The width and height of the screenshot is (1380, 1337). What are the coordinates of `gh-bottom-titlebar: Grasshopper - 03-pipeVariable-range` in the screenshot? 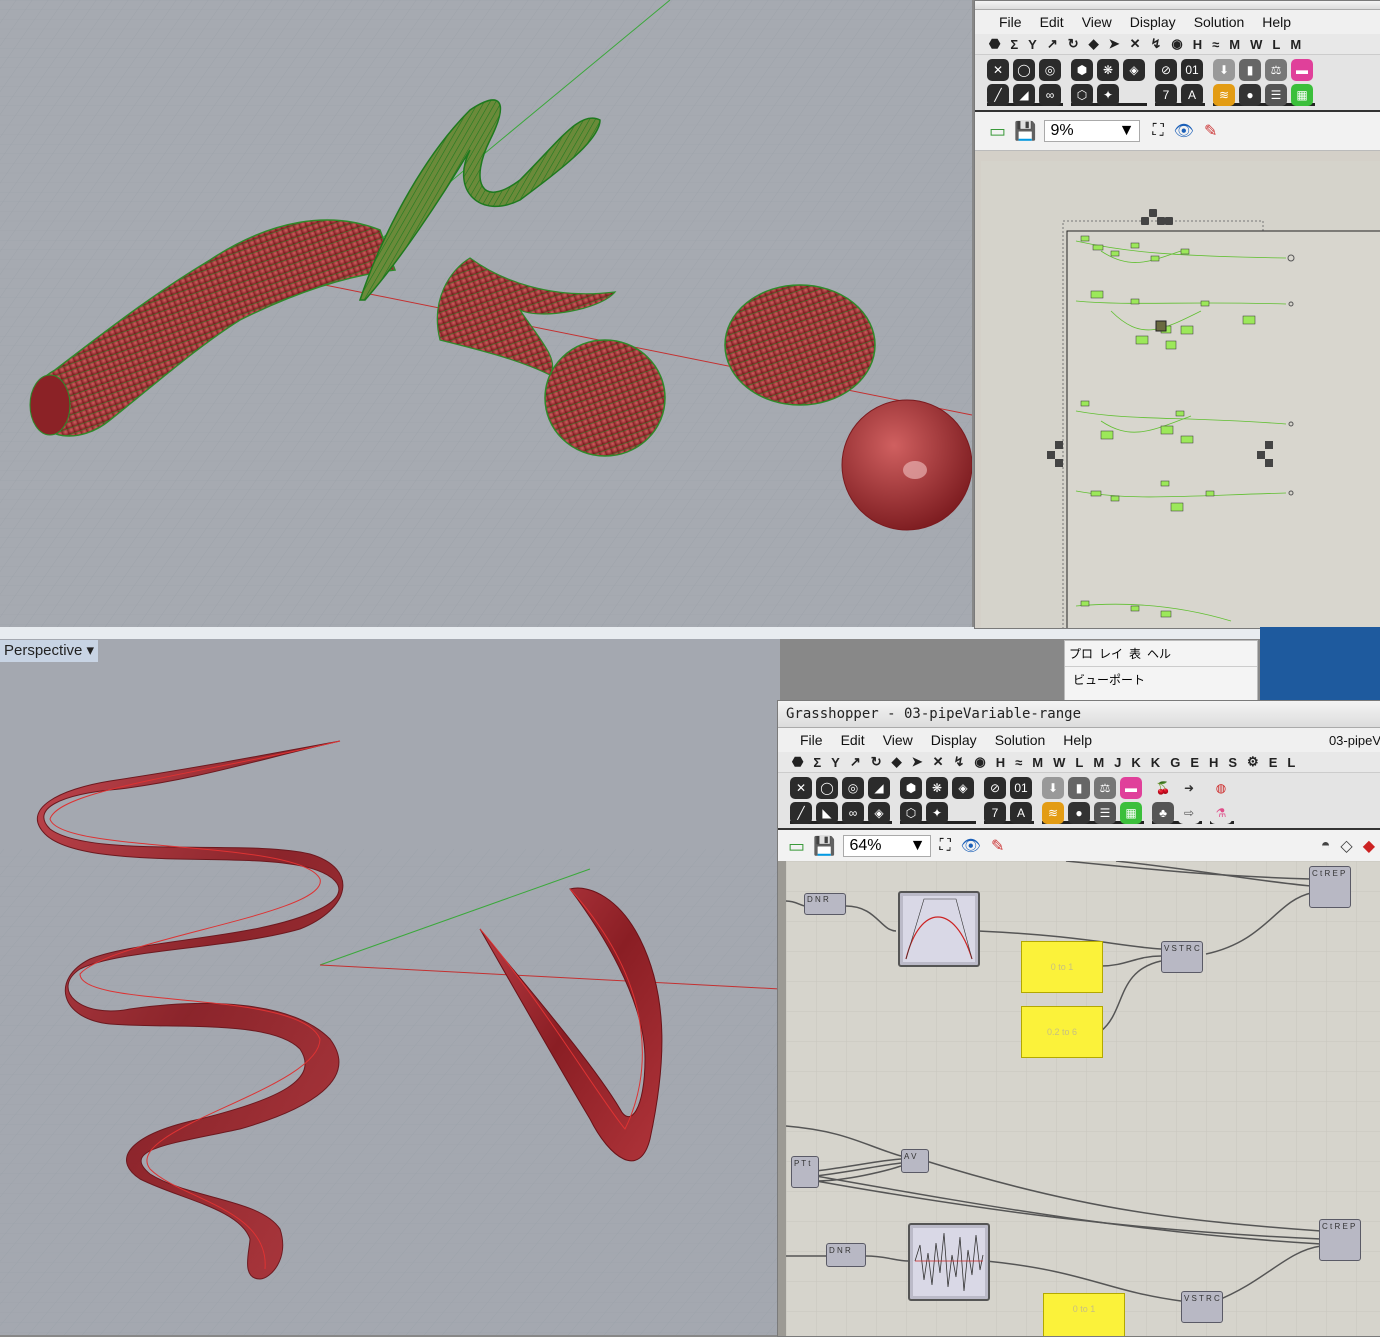 It's located at (1079, 714).